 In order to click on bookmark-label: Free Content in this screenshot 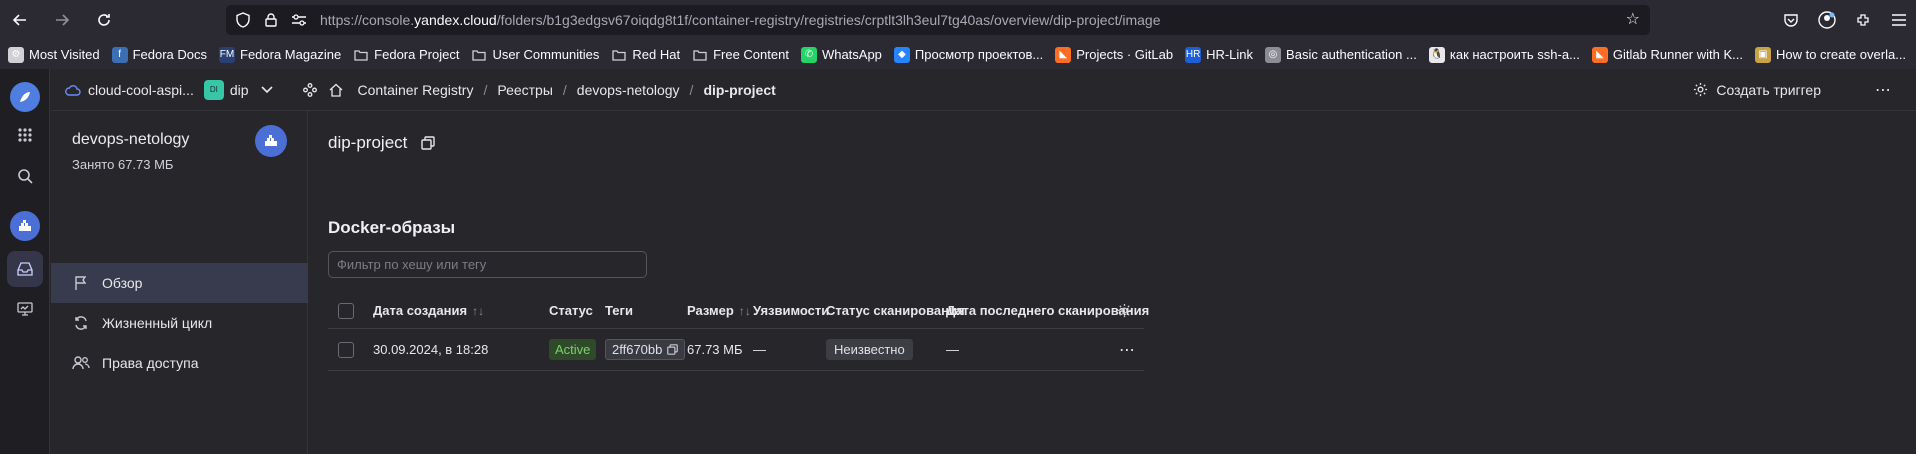, I will do `click(751, 54)`.